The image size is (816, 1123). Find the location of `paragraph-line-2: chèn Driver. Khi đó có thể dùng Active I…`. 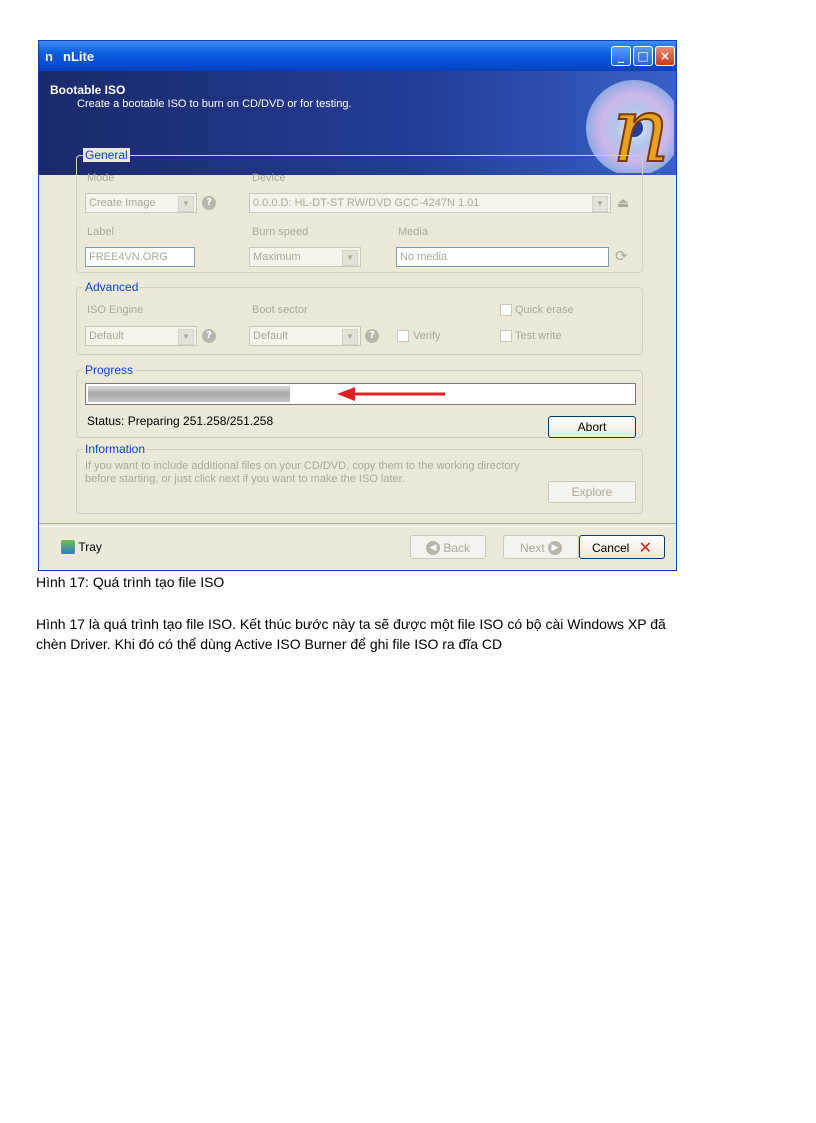

paragraph-line-2: chèn Driver. Khi đó có thể dùng Active I… is located at coordinates (269, 644).